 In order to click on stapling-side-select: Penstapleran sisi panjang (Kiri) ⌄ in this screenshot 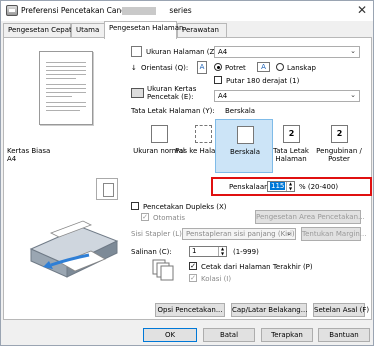, I will do `click(239, 234)`.